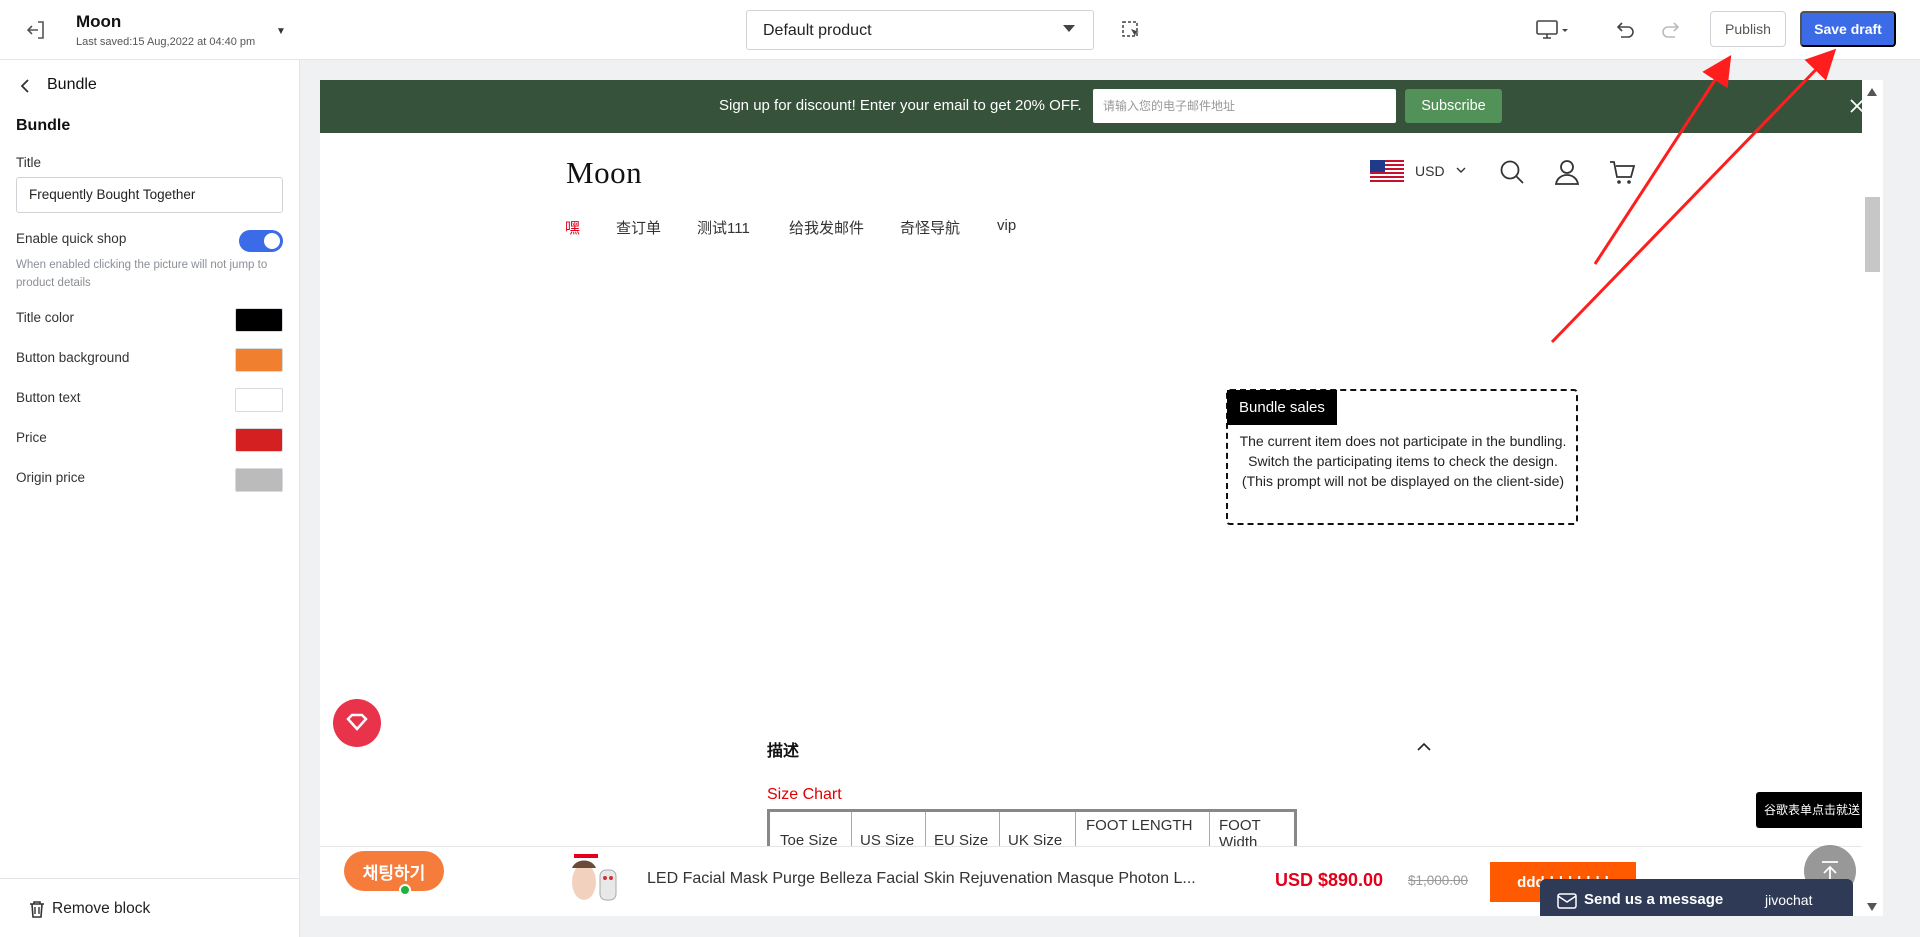 The image size is (1920, 937). Describe the element at coordinates (1424, 747) in the screenshot. I see `chevron-up-icon` at that location.